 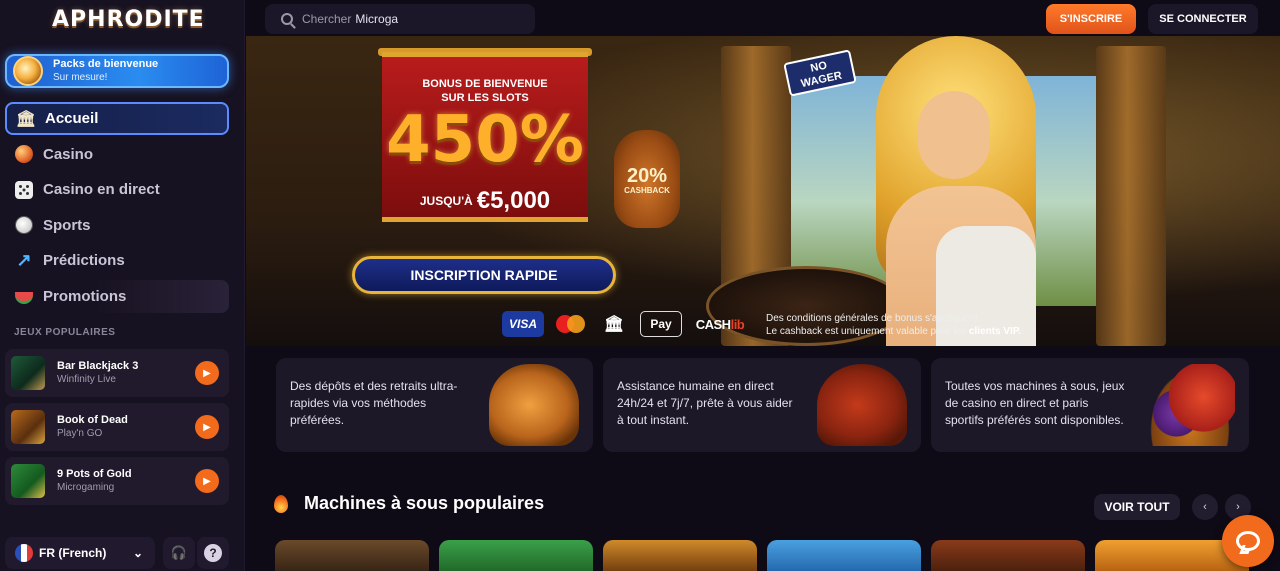 What do you see at coordinates (128, 19) in the screenshot?
I see `brand-logo: APHRODITE` at bounding box center [128, 19].